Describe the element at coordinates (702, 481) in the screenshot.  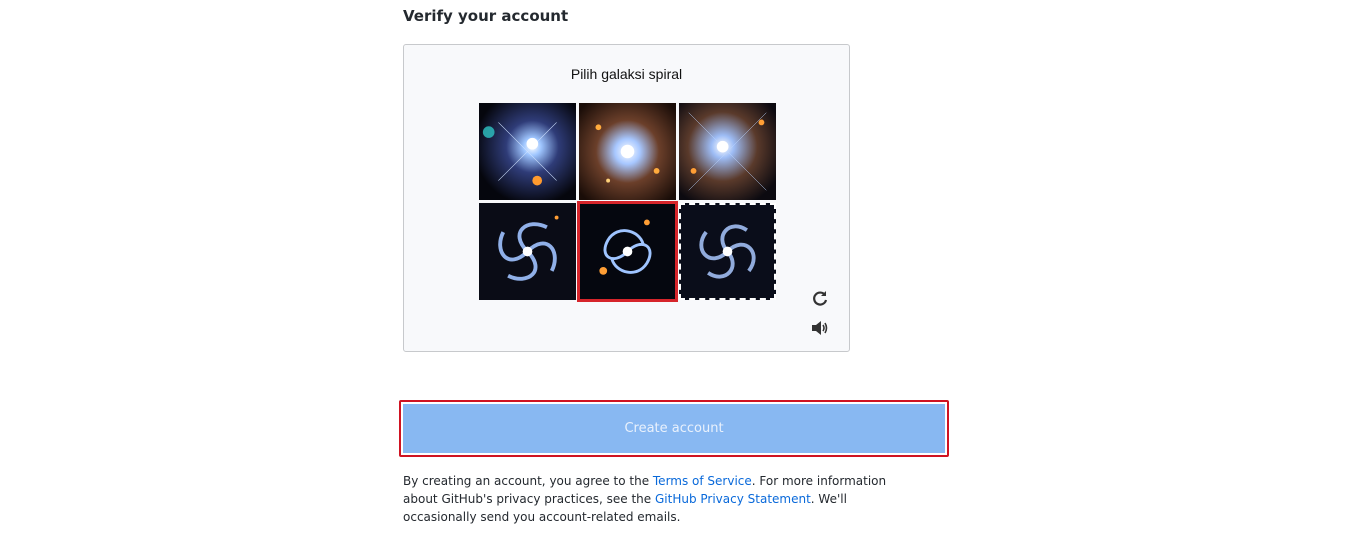
I see `terms-of-service-link: Terms of Service` at that location.